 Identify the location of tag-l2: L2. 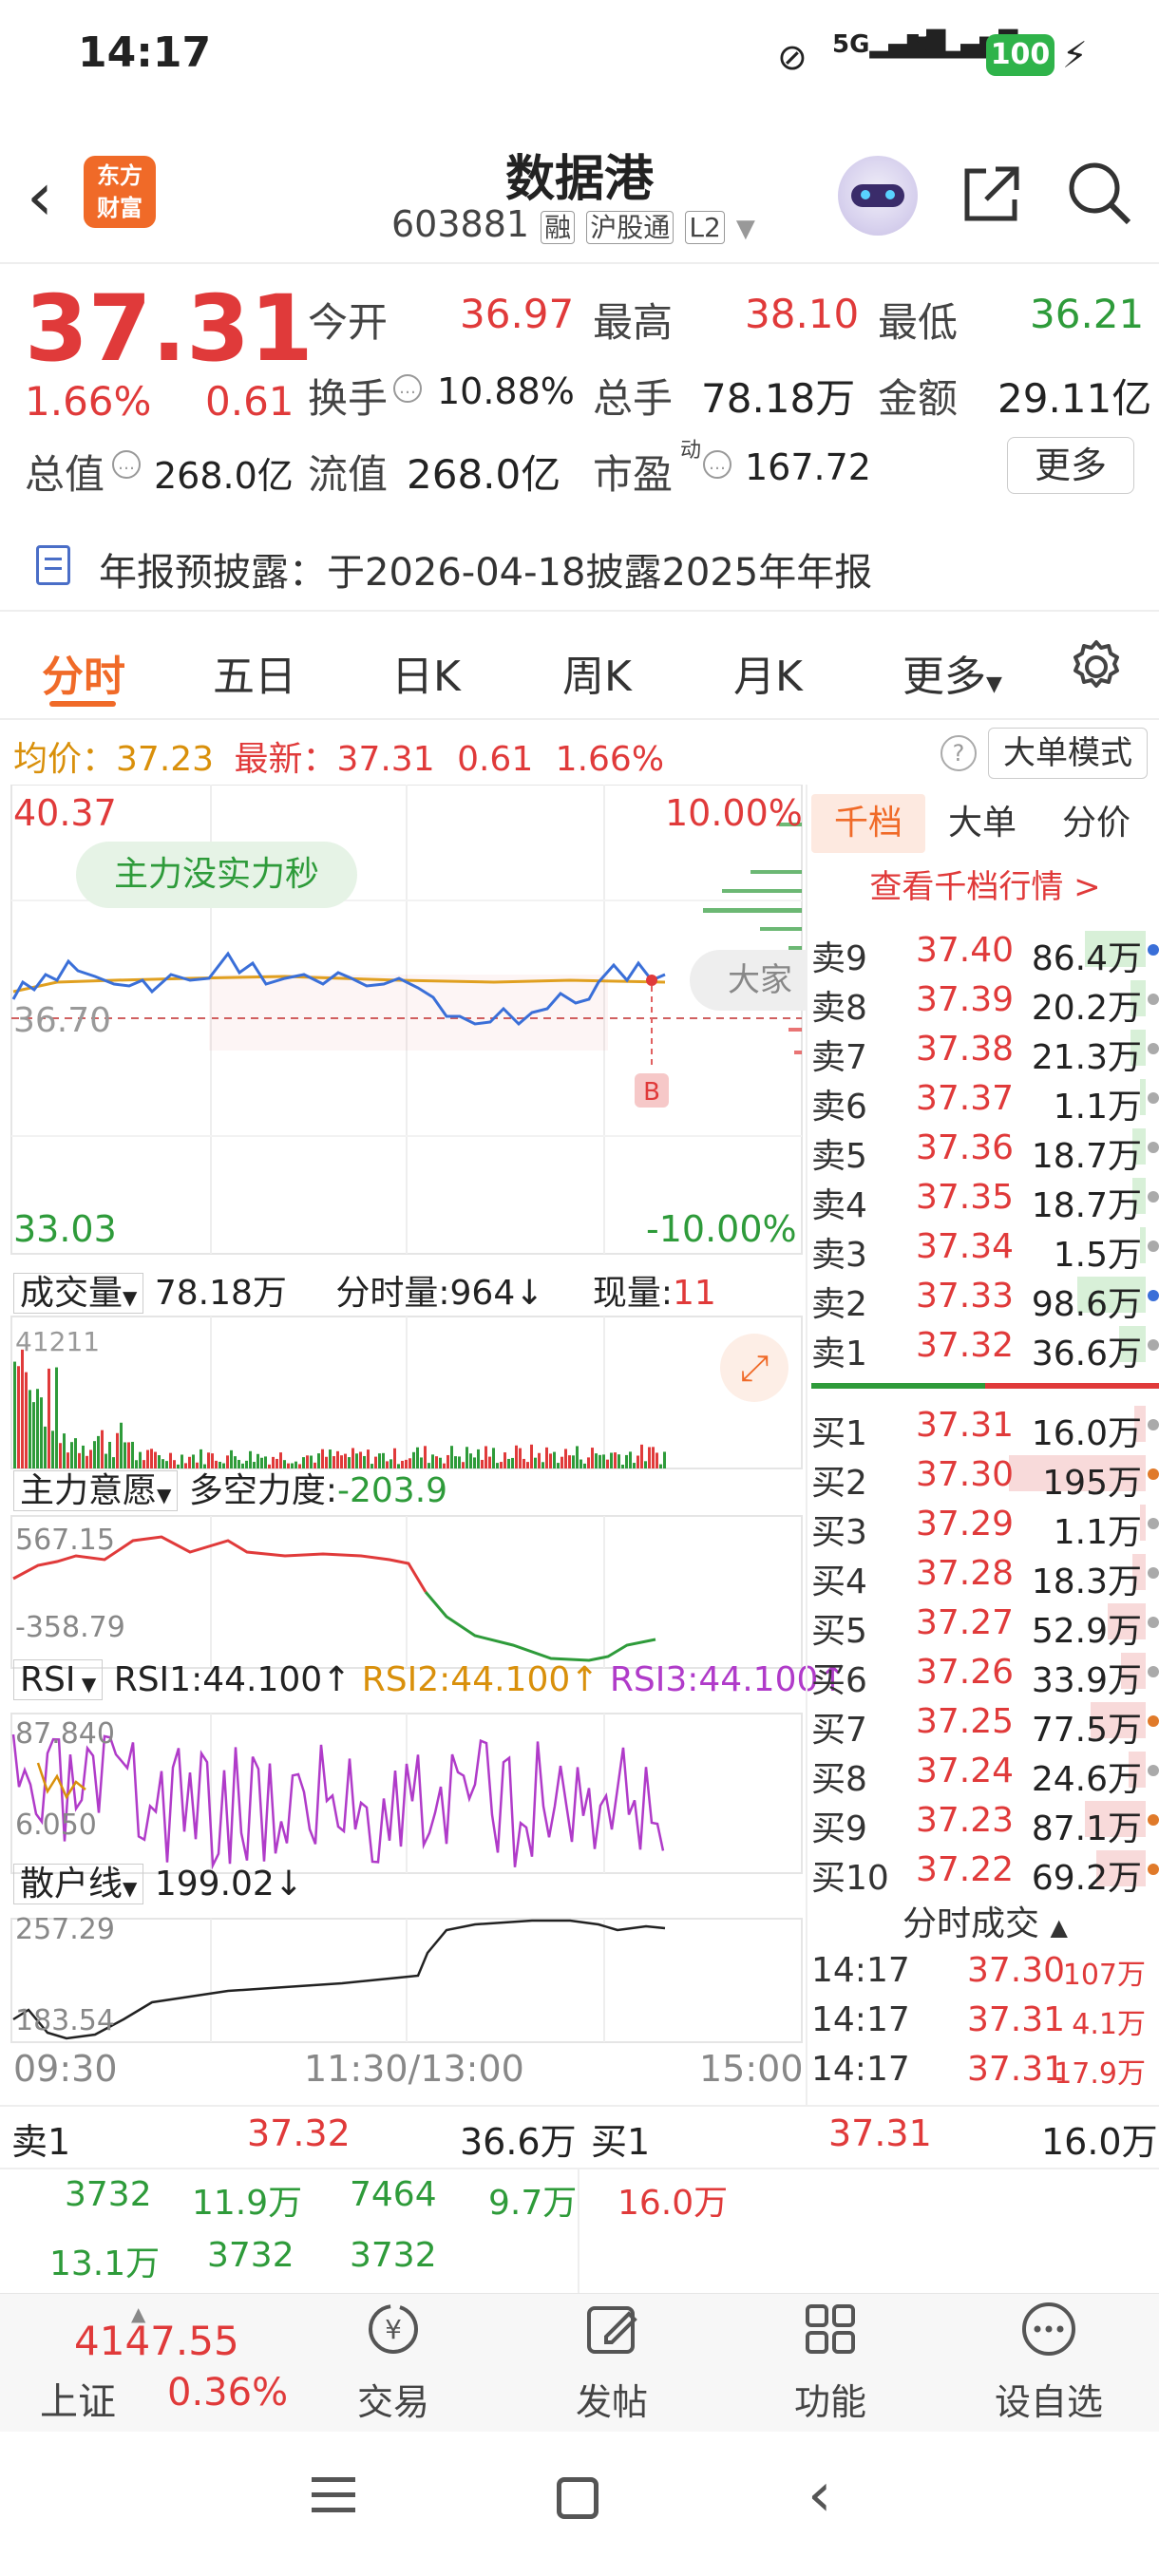
(705, 227).